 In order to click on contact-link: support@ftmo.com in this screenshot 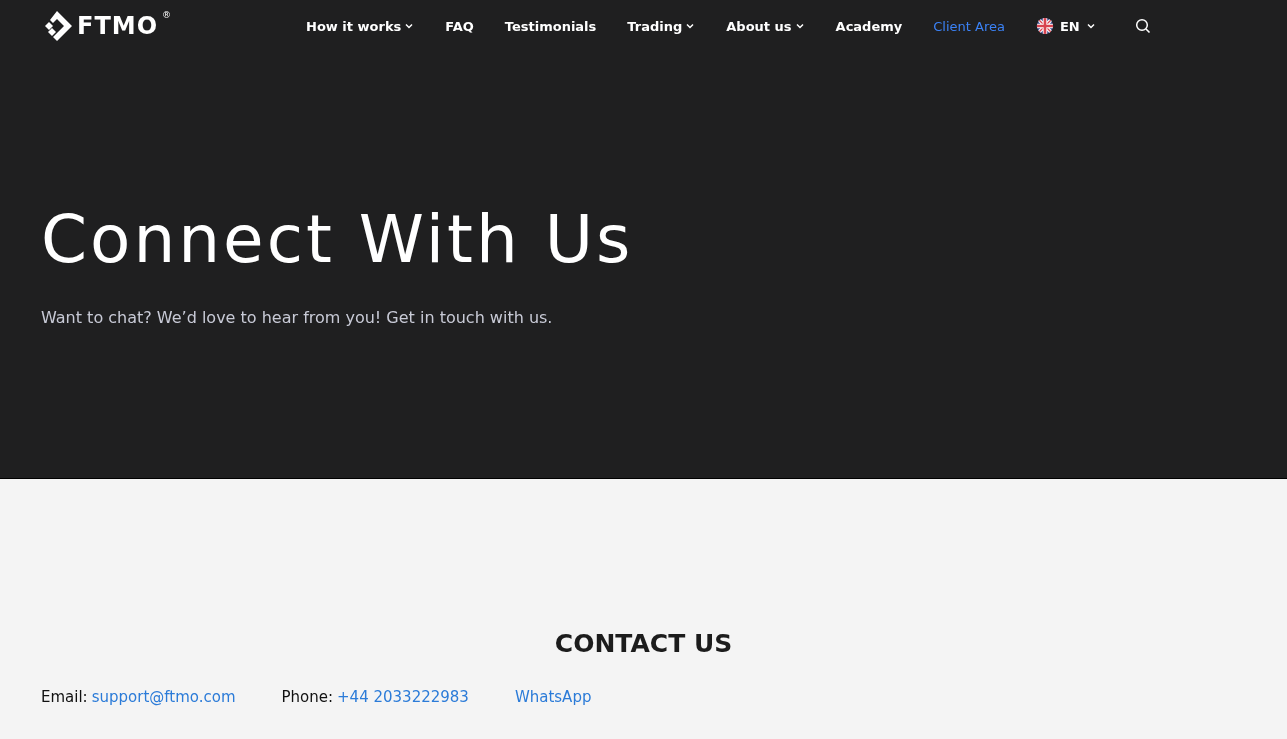, I will do `click(163, 697)`.